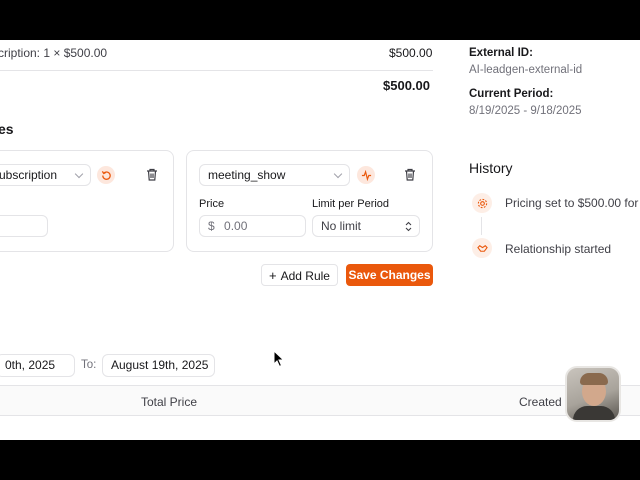 The image size is (640, 480). Describe the element at coordinates (481, 226) in the screenshot. I see `history-connector` at that location.